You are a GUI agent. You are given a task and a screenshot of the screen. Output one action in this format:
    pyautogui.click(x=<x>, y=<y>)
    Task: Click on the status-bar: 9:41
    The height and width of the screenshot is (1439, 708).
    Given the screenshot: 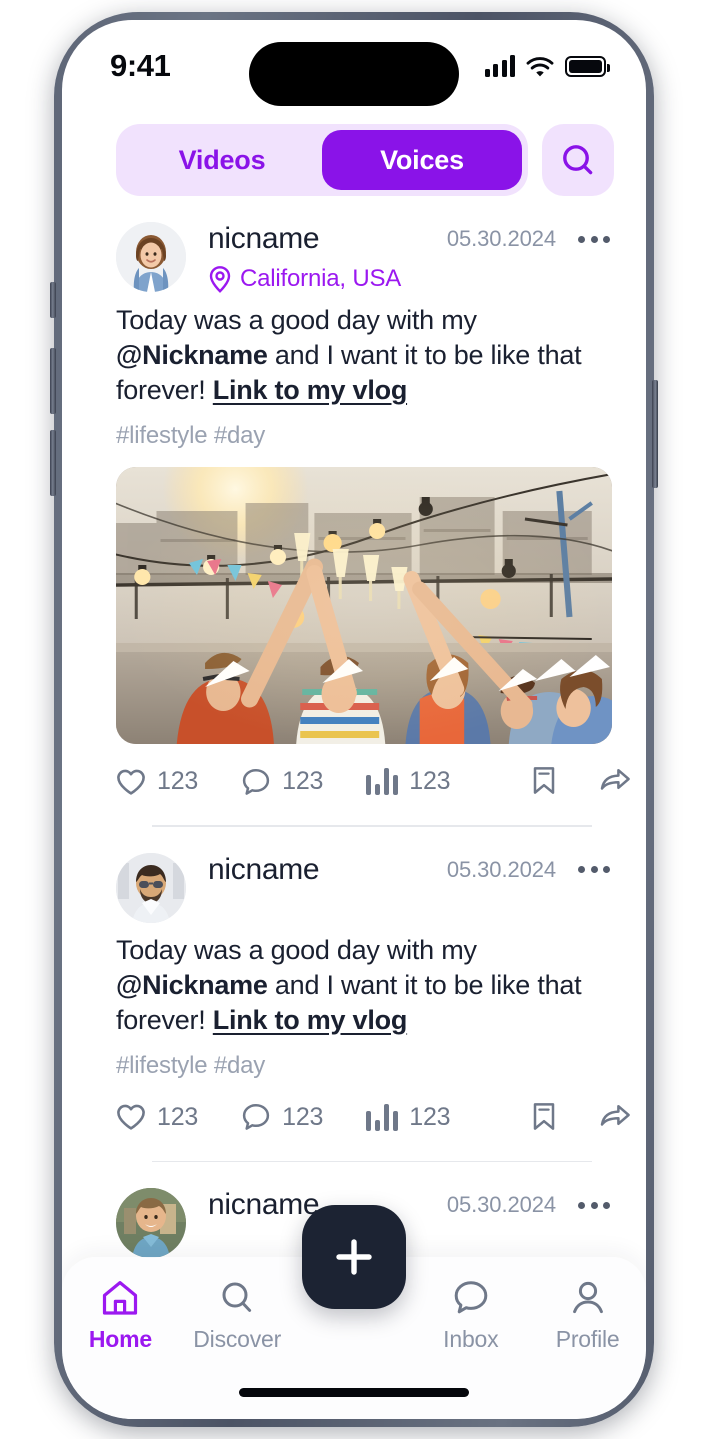 What is the action you would take?
    pyautogui.click(x=354, y=66)
    